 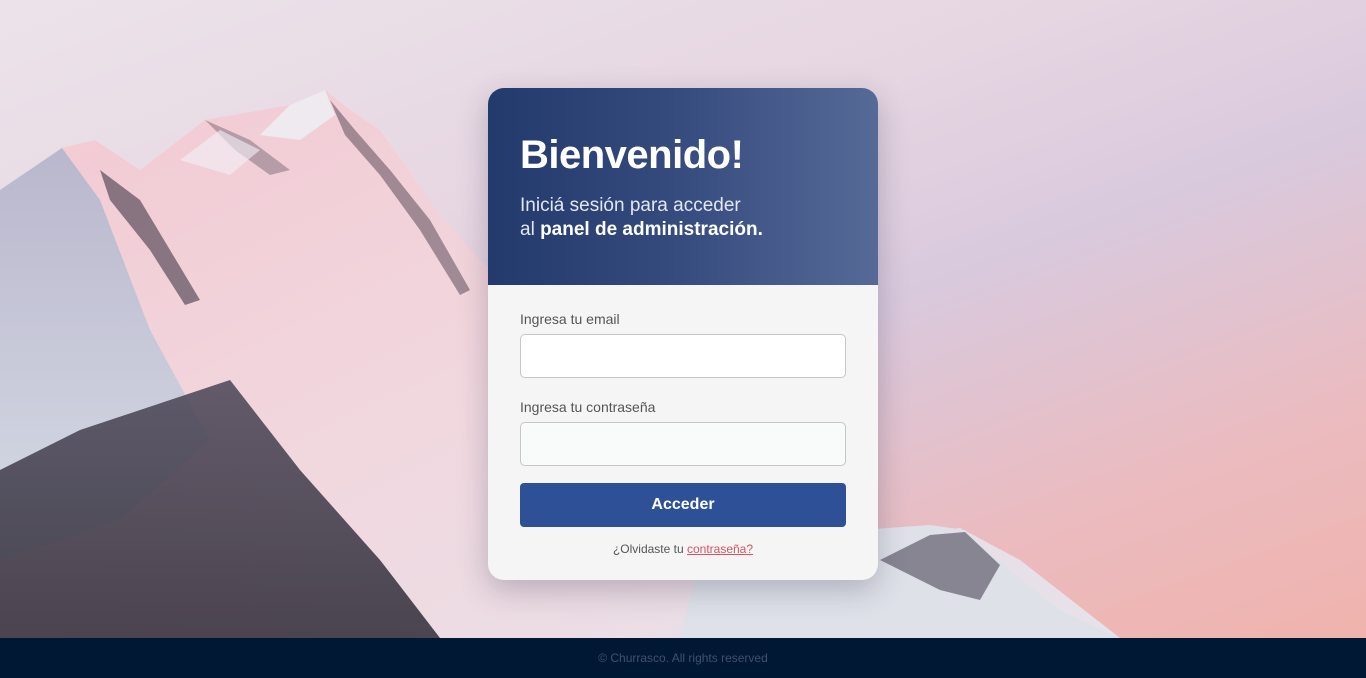 What do you see at coordinates (651, 229) in the screenshot?
I see `welcome-subtitle-bold: panel de administración.` at bounding box center [651, 229].